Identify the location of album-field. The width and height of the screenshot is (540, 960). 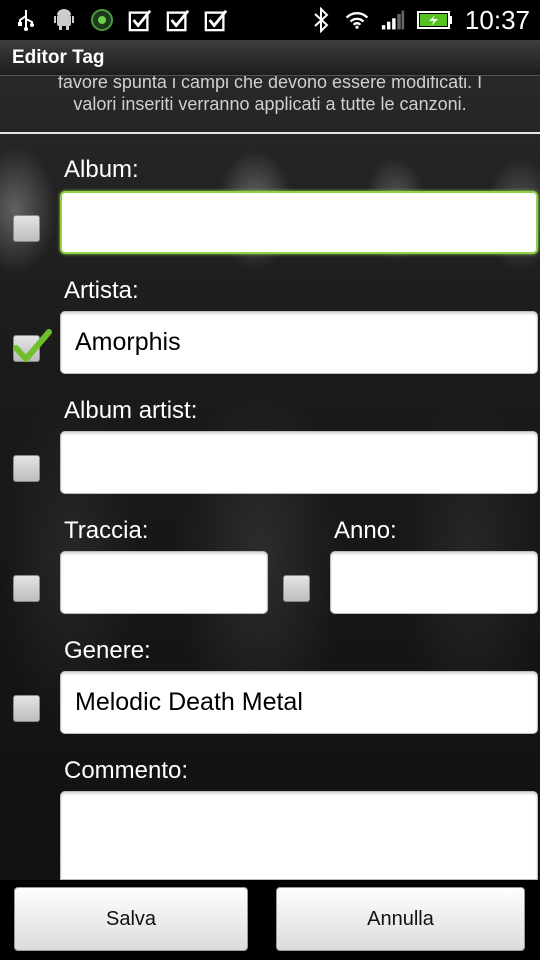
(299, 222).